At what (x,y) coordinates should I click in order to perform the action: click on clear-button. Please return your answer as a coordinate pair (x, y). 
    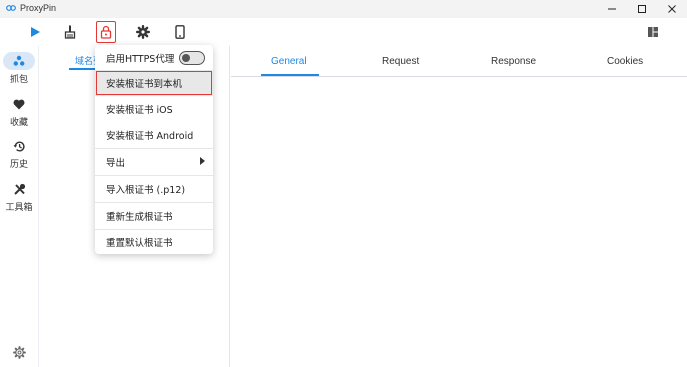
    Looking at the image, I should click on (70, 32).